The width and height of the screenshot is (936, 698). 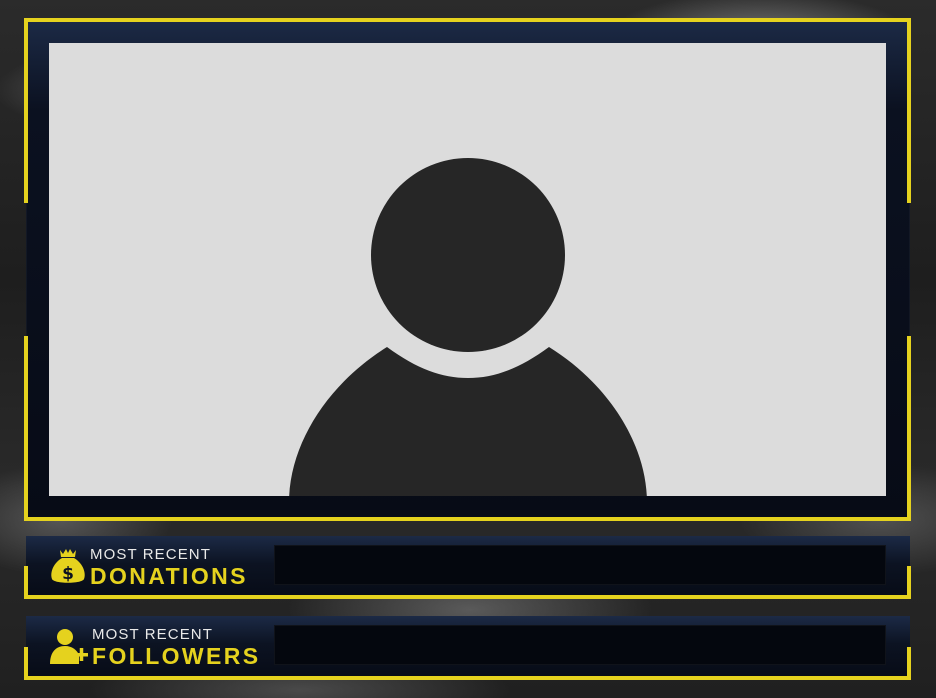 What do you see at coordinates (150, 554) in the screenshot?
I see `donations-label-top: MOST RECENT` at bounding box center [150, 554].